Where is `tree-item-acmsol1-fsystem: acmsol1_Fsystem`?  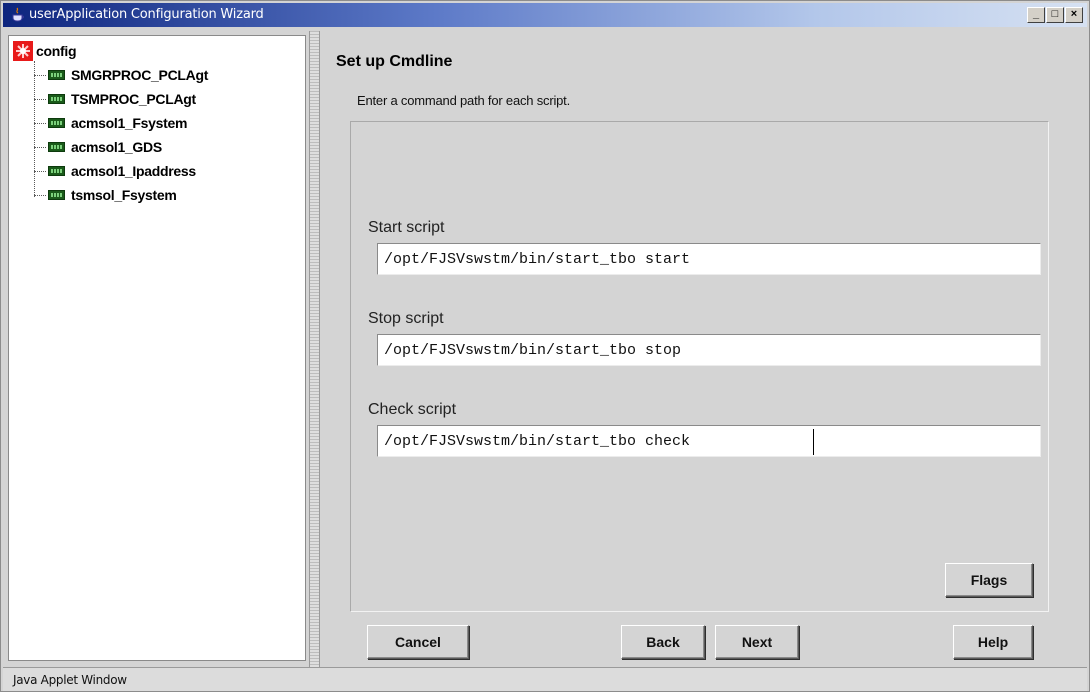 tree-item-acmsol1-fsystem: acmsol1_Fsystem is located at coordinates (110, 123).